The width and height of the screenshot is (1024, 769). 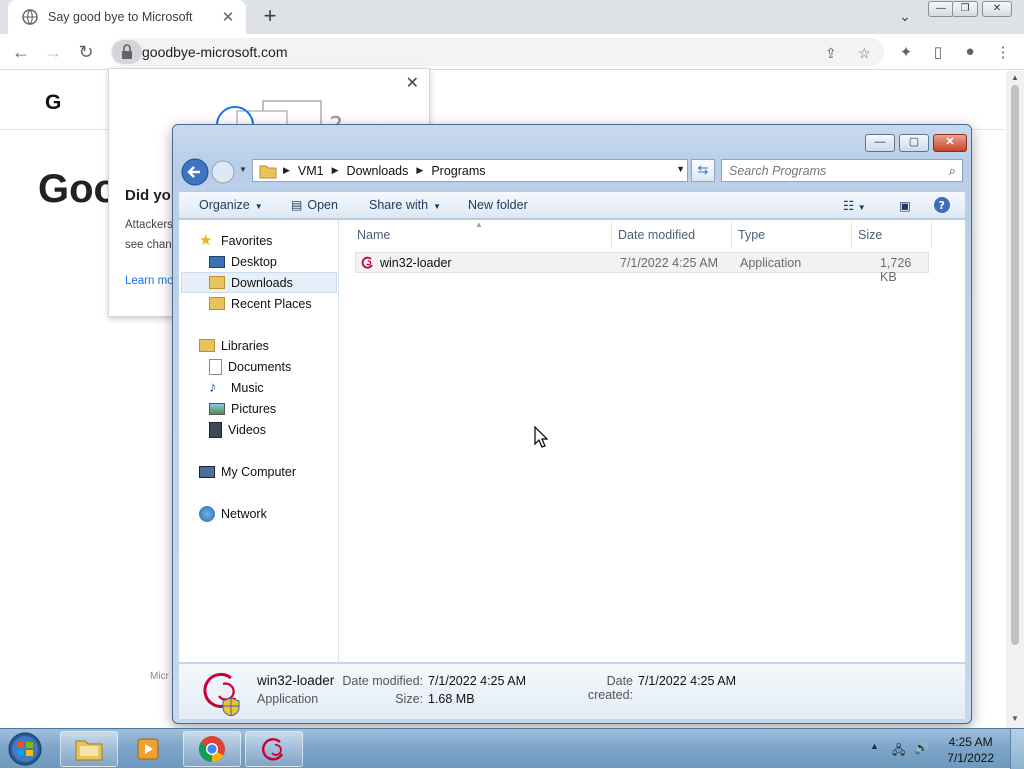 I want to click on search-placeholder: Search Programs, so click(x=778, y=171).